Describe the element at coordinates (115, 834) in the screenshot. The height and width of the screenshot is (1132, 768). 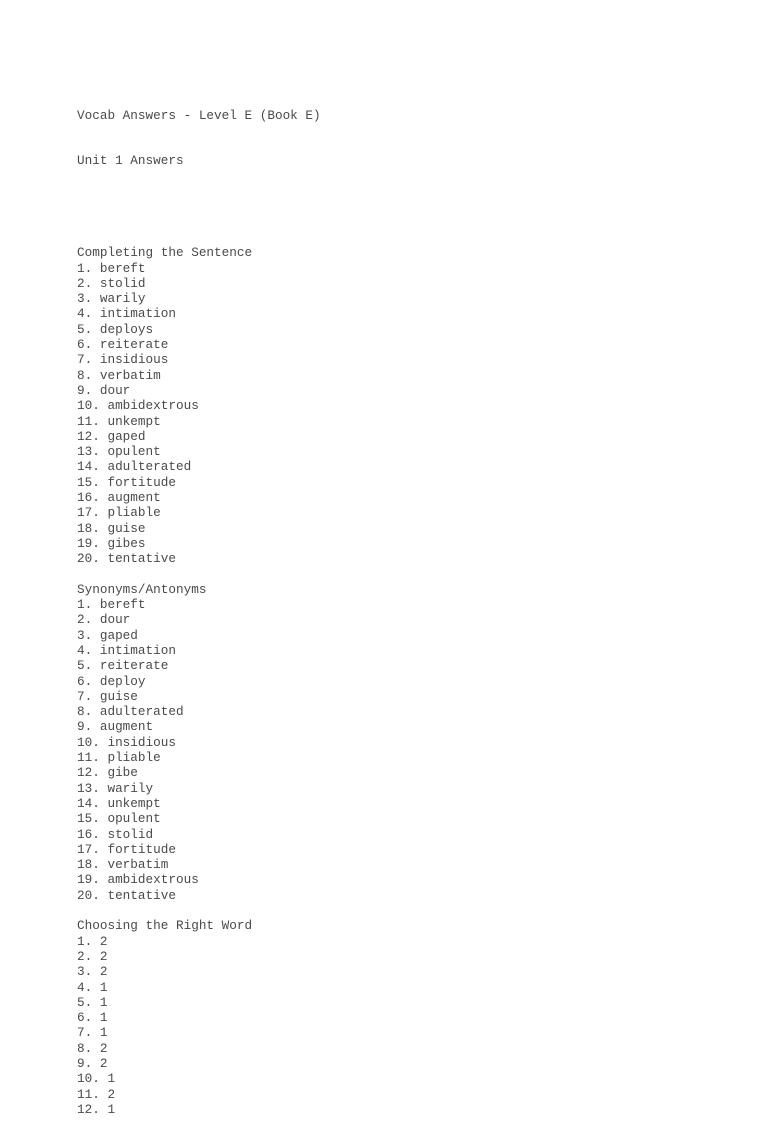
I see `answer-item: 16. stolid` at that location.